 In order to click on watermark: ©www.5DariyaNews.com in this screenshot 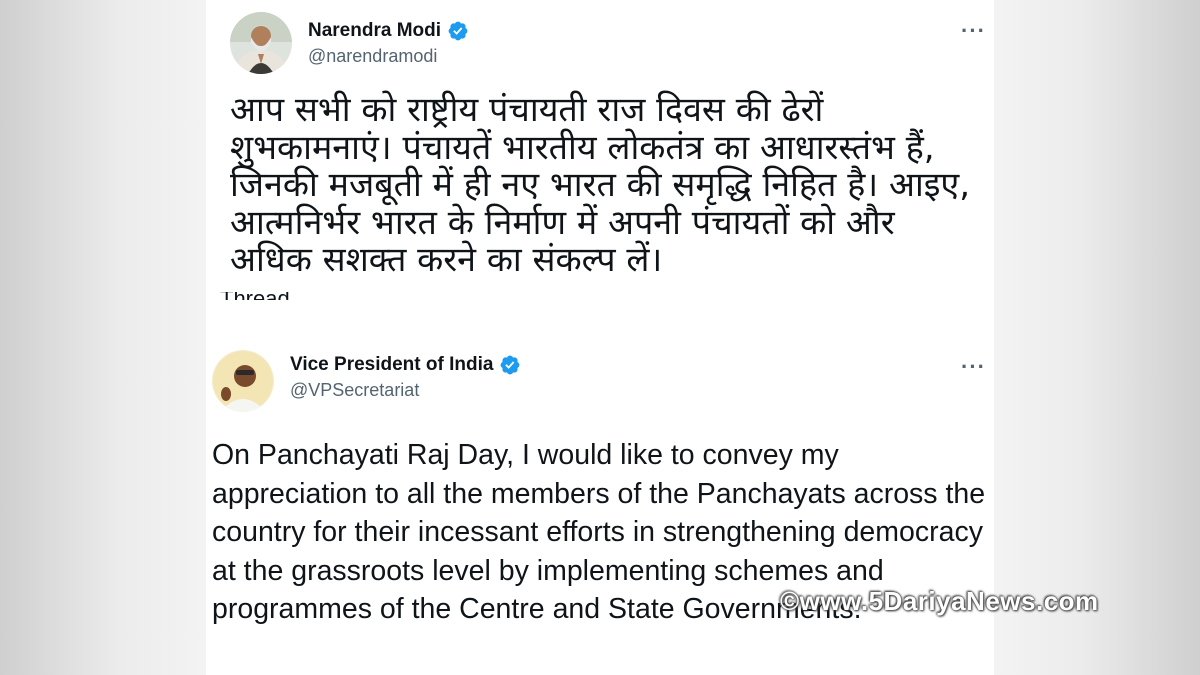, I will do `click(939, 601)`.